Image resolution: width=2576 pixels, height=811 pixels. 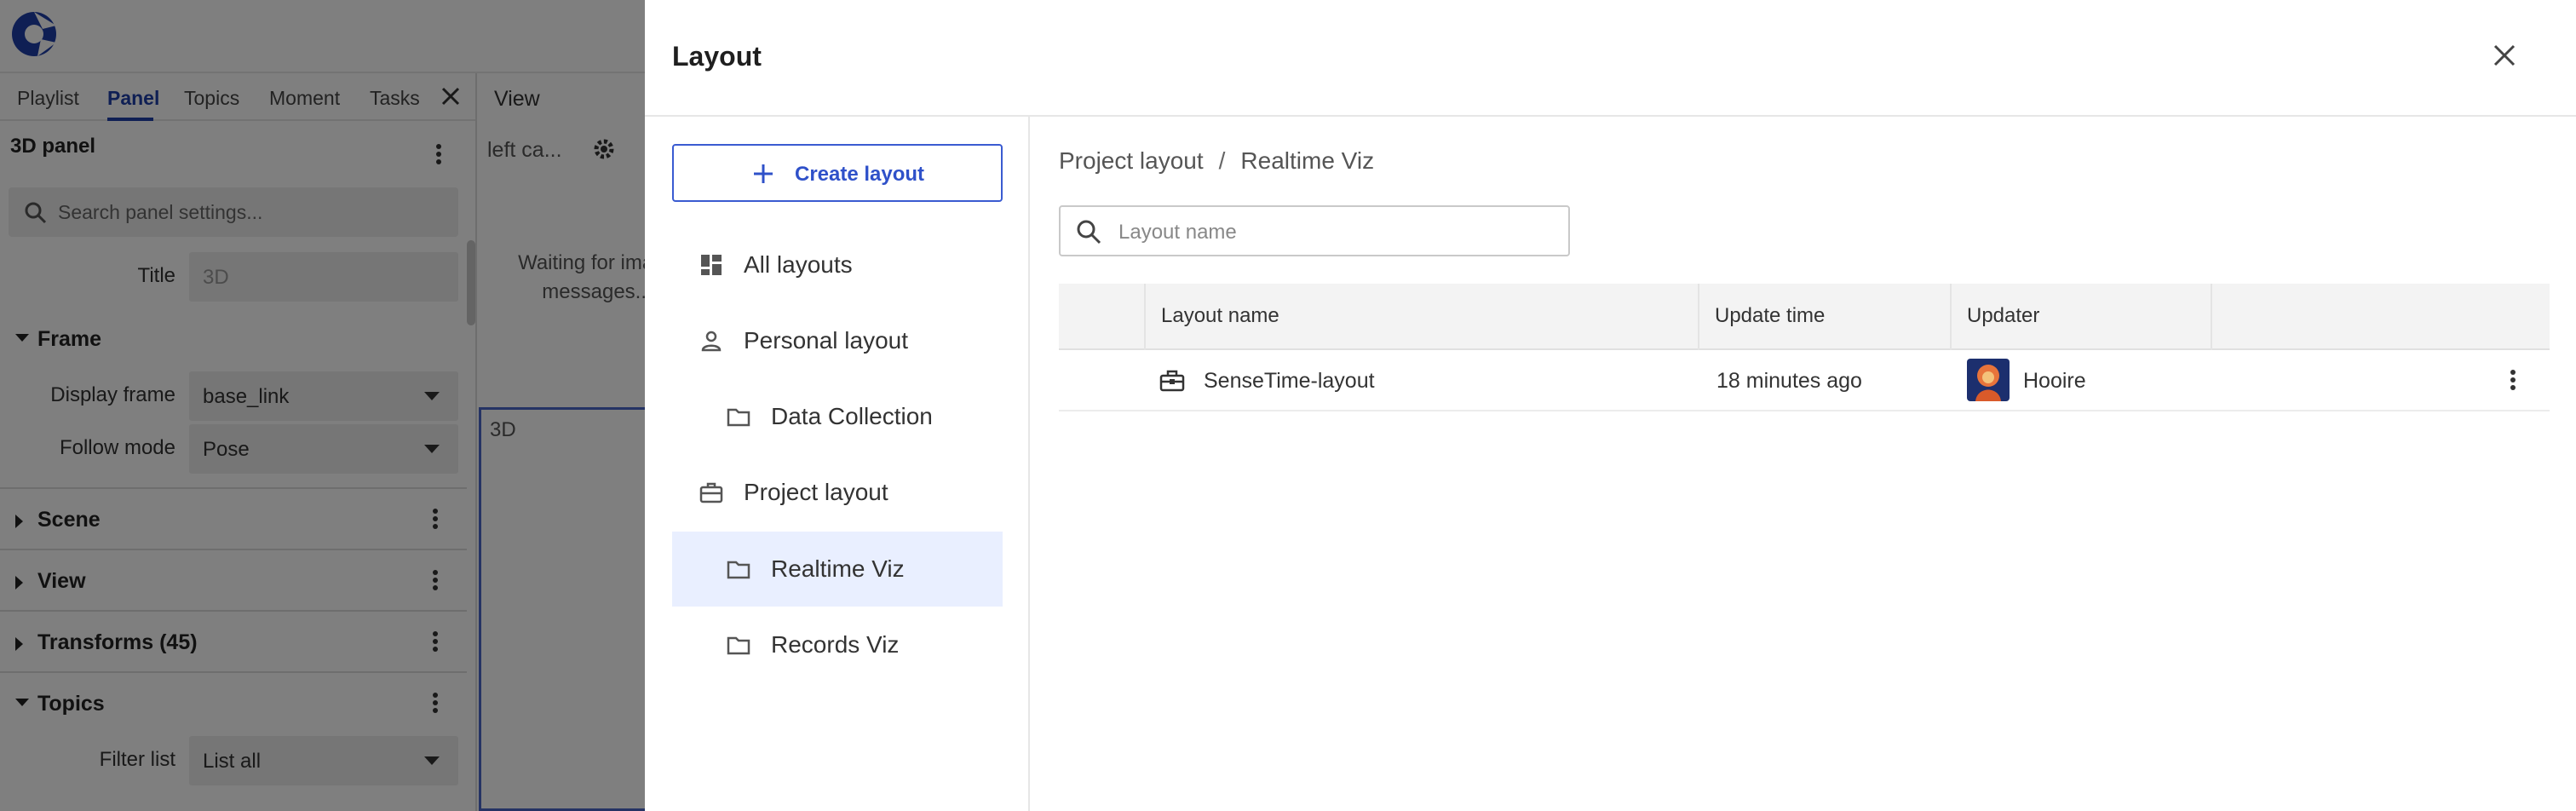 I want to click on nav-item-project-layout: Project layout, so click(x=838, y=492).